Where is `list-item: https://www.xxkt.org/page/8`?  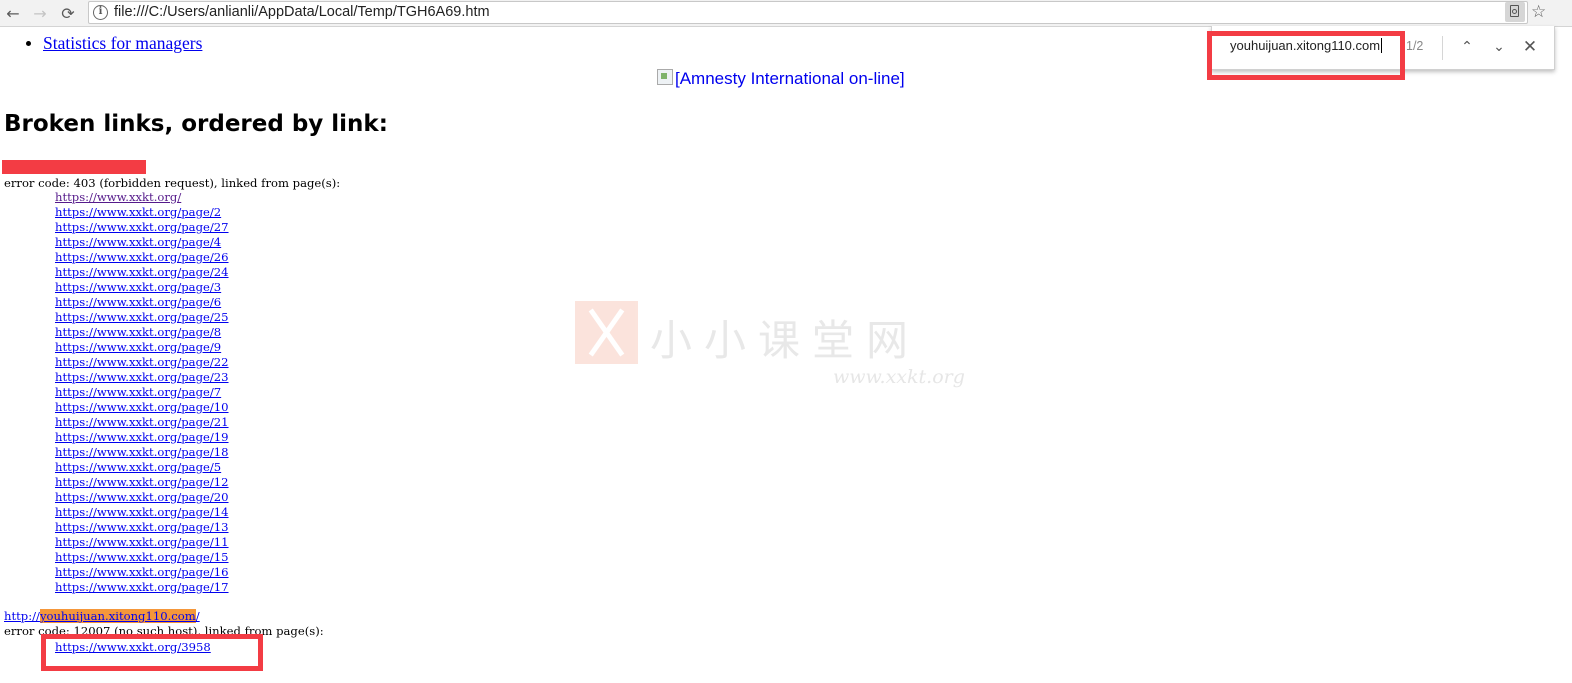
list-item: https://www.xxkt.org/page/8 is located at coordinates (142, 332).